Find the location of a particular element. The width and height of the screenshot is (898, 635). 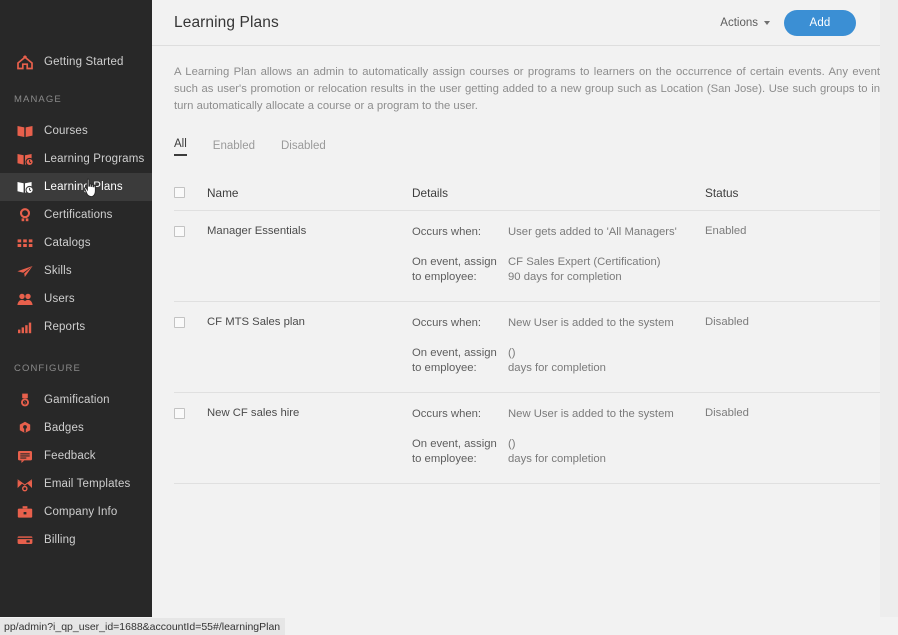

tab-disabled: Disabled is located at coordinates (303, 148).